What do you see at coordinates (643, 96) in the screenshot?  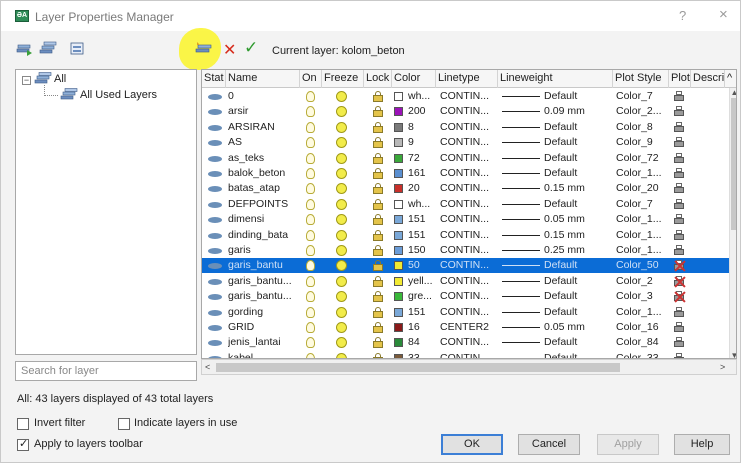 I see `layer-plot-style: Color_7` at bounding box center [643, 96].